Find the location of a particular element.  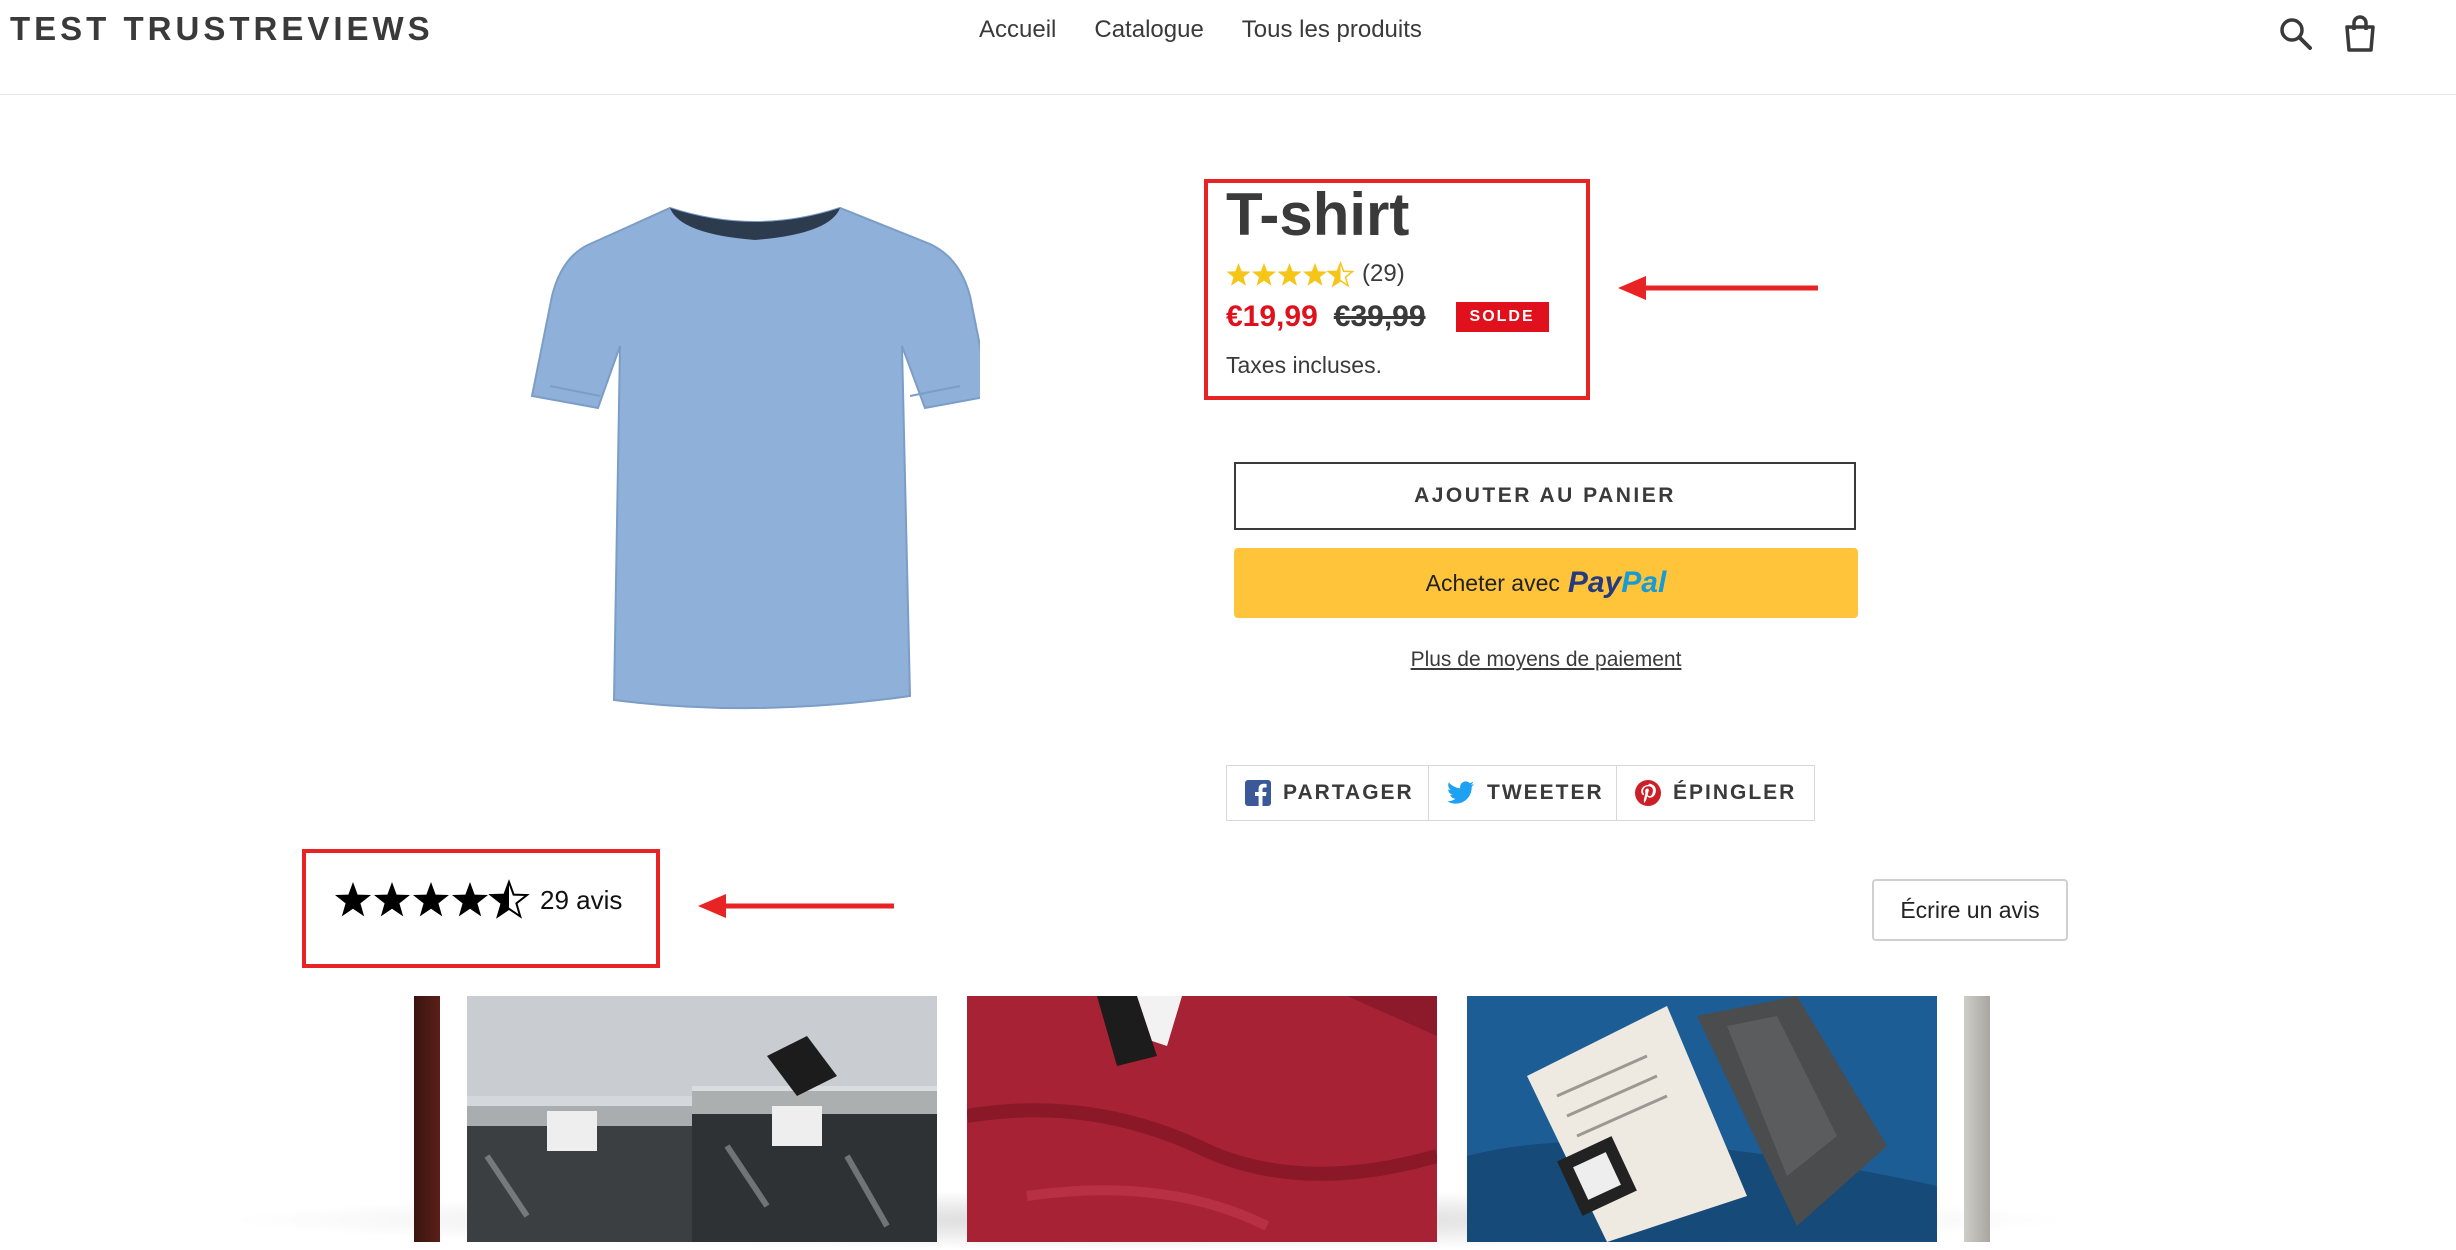

review-photo-partial-left is located at coordinates (427, 1119).